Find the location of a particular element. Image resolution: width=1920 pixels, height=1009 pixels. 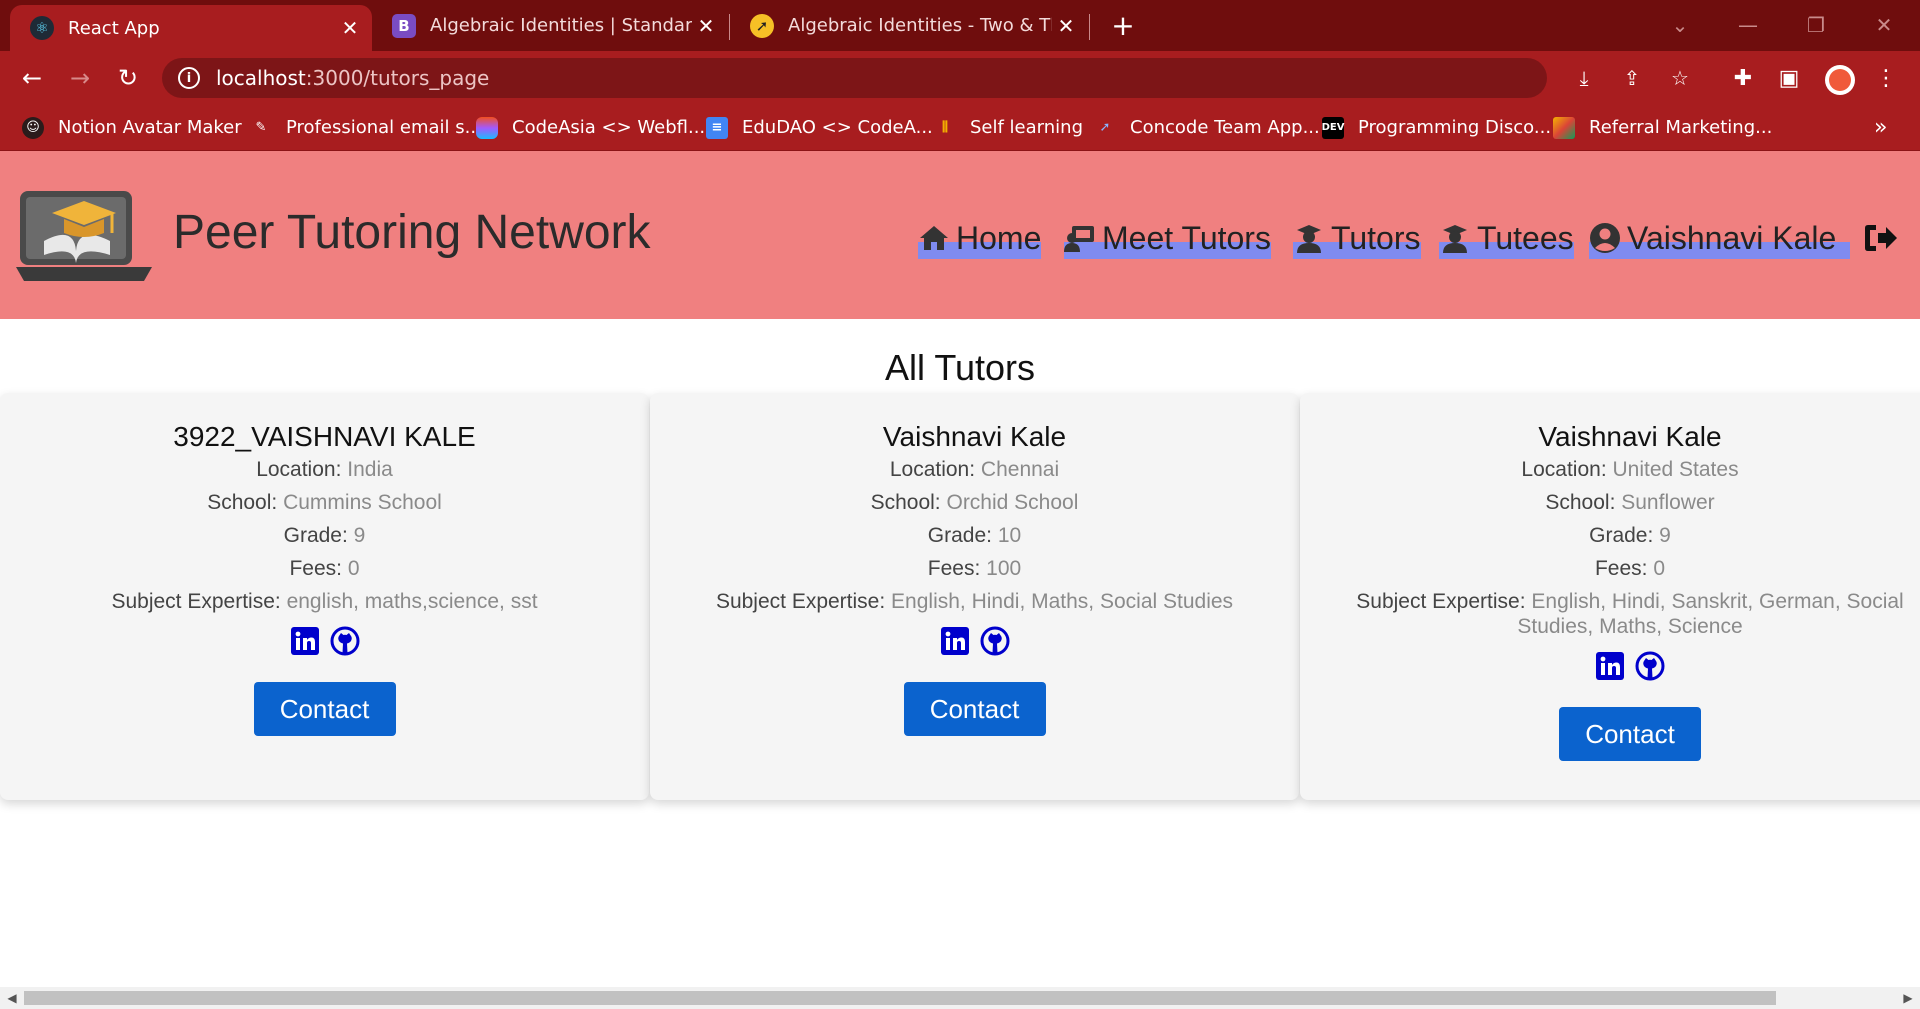

scrollbar-thumb is located at coordinates (900, 998).